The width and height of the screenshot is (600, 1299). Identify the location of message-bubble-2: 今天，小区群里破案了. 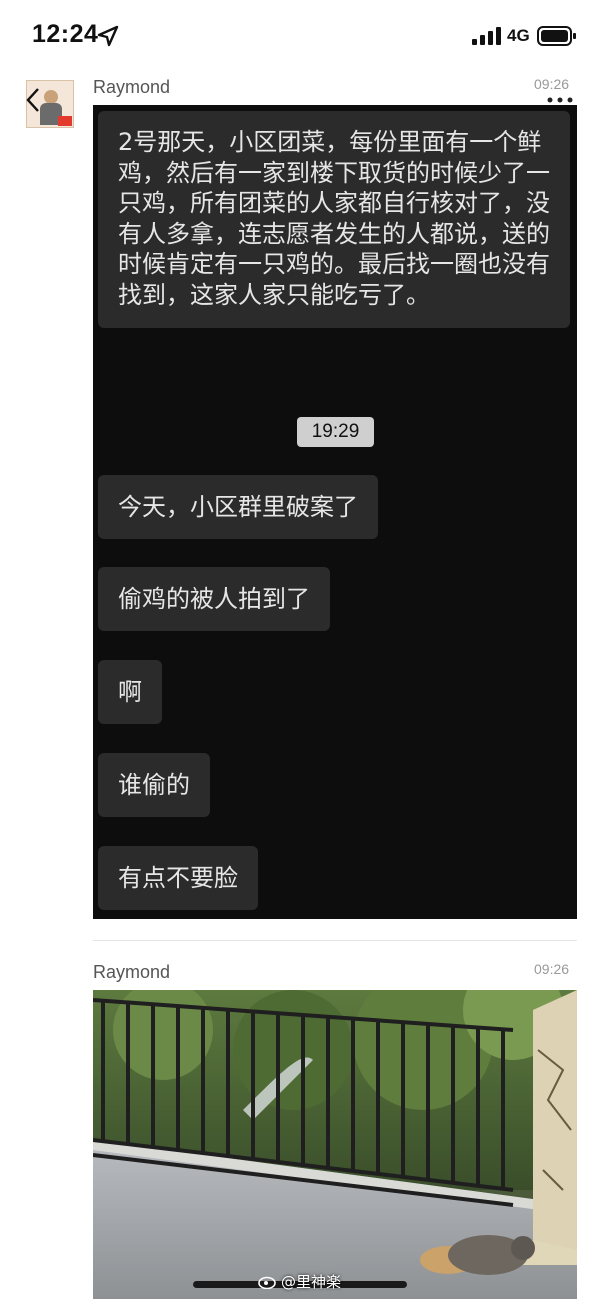
(238, 507).